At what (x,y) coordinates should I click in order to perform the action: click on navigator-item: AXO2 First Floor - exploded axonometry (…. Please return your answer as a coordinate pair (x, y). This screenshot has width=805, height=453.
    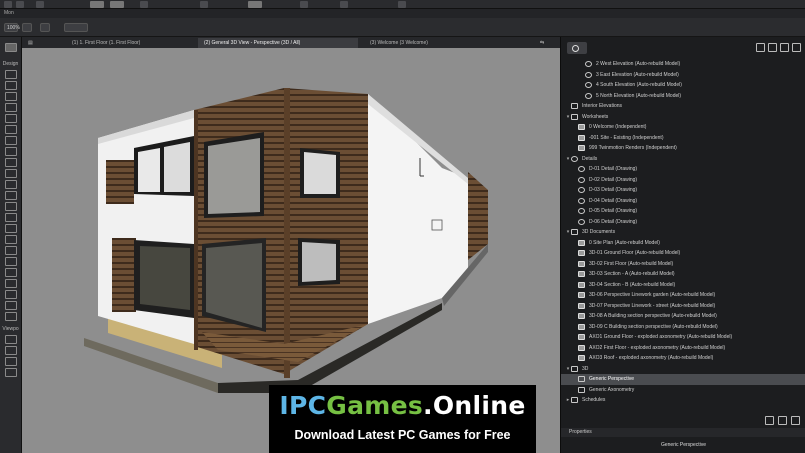
    Looking at the image, I should click on (683, 348).